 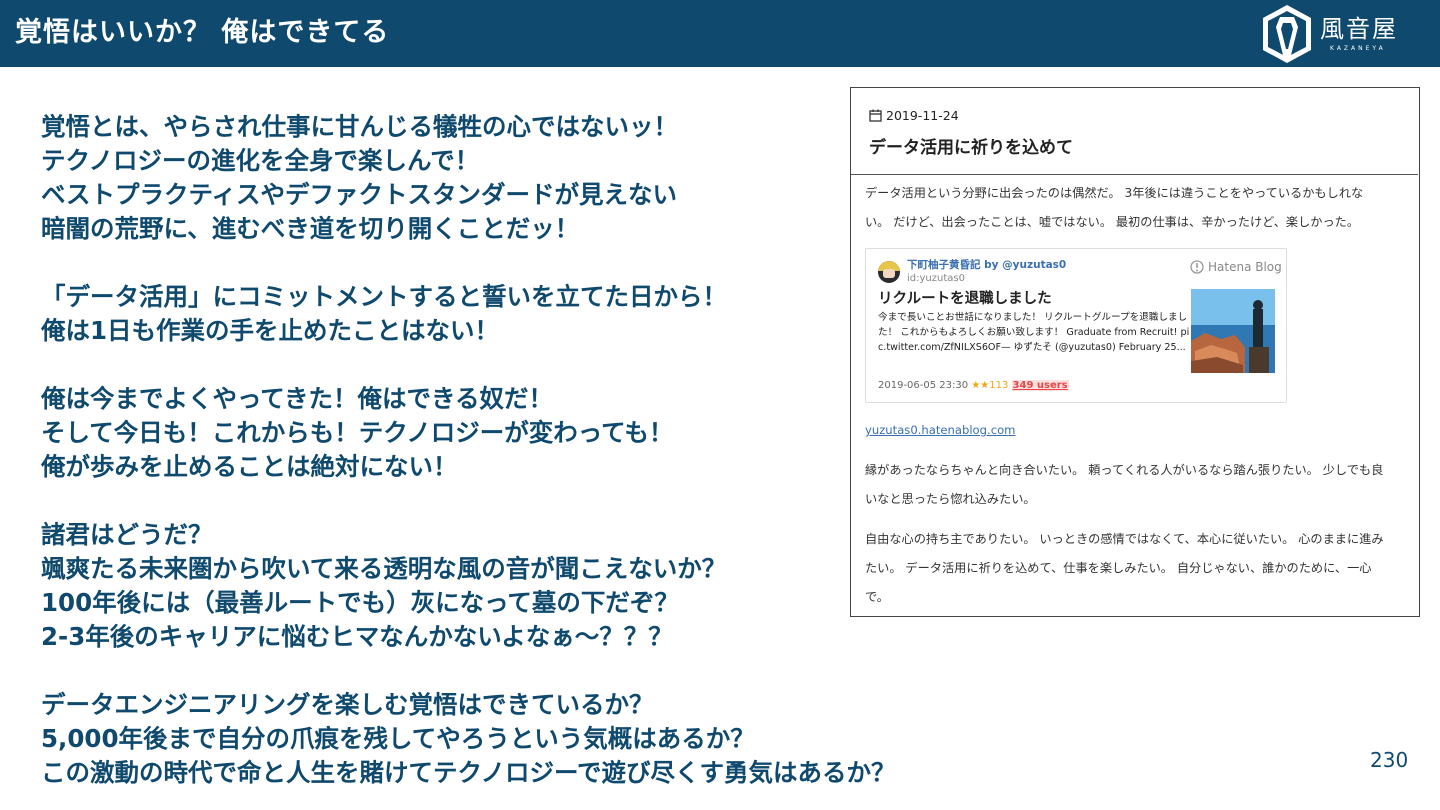 What do you see at coordinates (922, 115) in the screenshot?
I see `post-date: 2019-11-24` at bounding box center [922, 115].